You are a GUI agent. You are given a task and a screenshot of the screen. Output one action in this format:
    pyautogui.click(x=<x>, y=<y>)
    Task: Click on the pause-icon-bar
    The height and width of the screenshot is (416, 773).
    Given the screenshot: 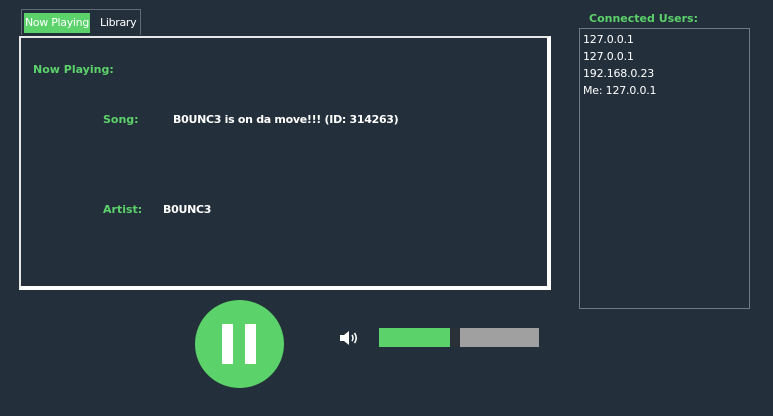 What is the action you would take?
    pyautogui.click(x=250, y=344)
    